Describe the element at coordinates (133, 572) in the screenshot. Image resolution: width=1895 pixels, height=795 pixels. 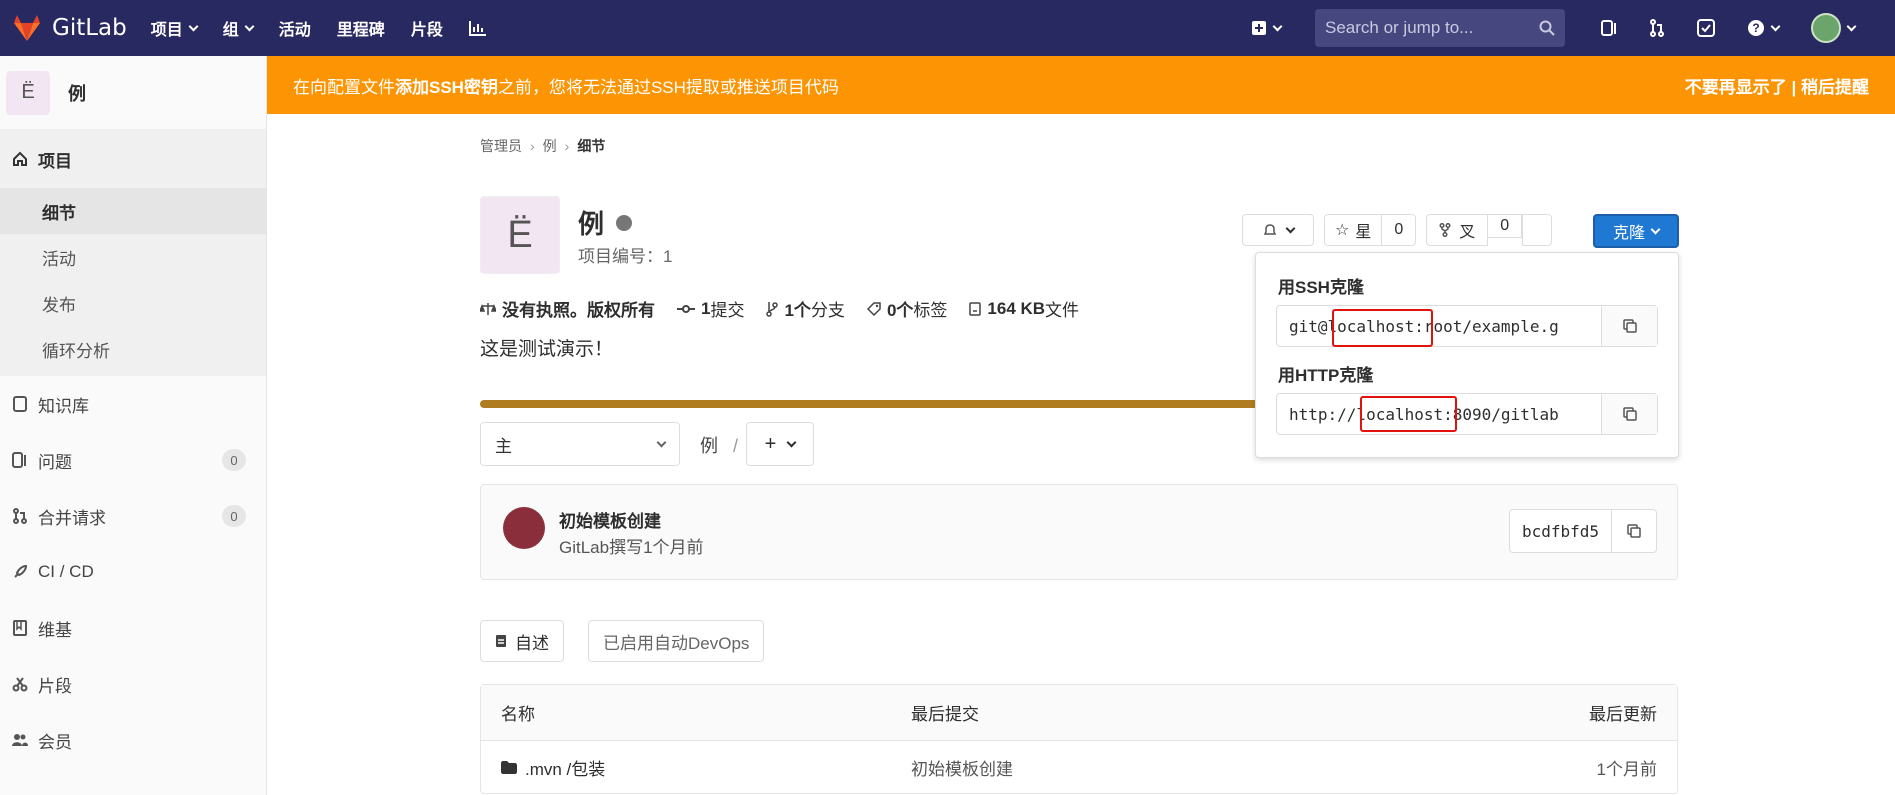
I see `sidebar-item-ci-cd: CI / CD` at that location.